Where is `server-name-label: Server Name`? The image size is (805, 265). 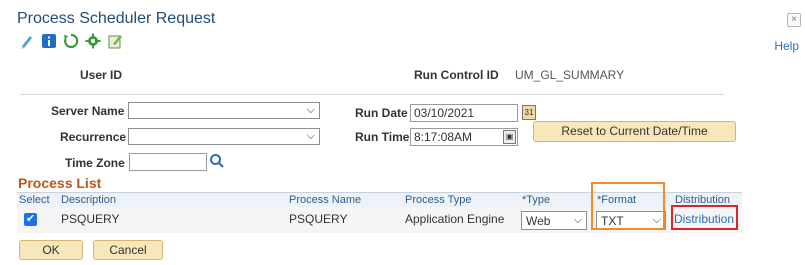 server-name-label: Server Name is located at coordinates (88, 111).